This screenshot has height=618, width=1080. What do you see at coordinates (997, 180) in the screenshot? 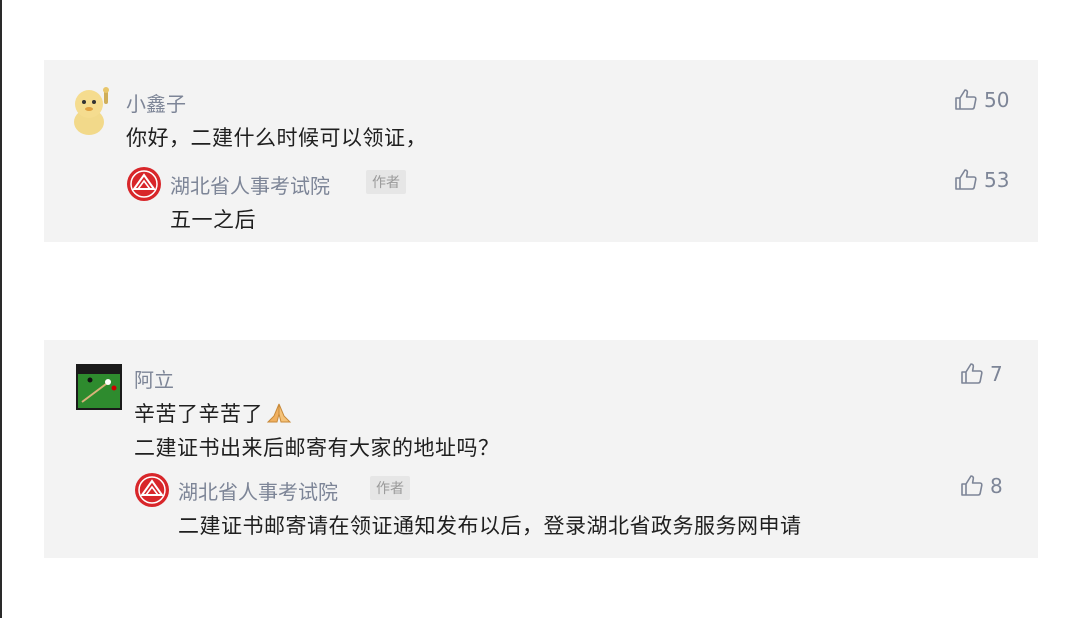
I see `like-count: 53` at bounding box center [997, 180].